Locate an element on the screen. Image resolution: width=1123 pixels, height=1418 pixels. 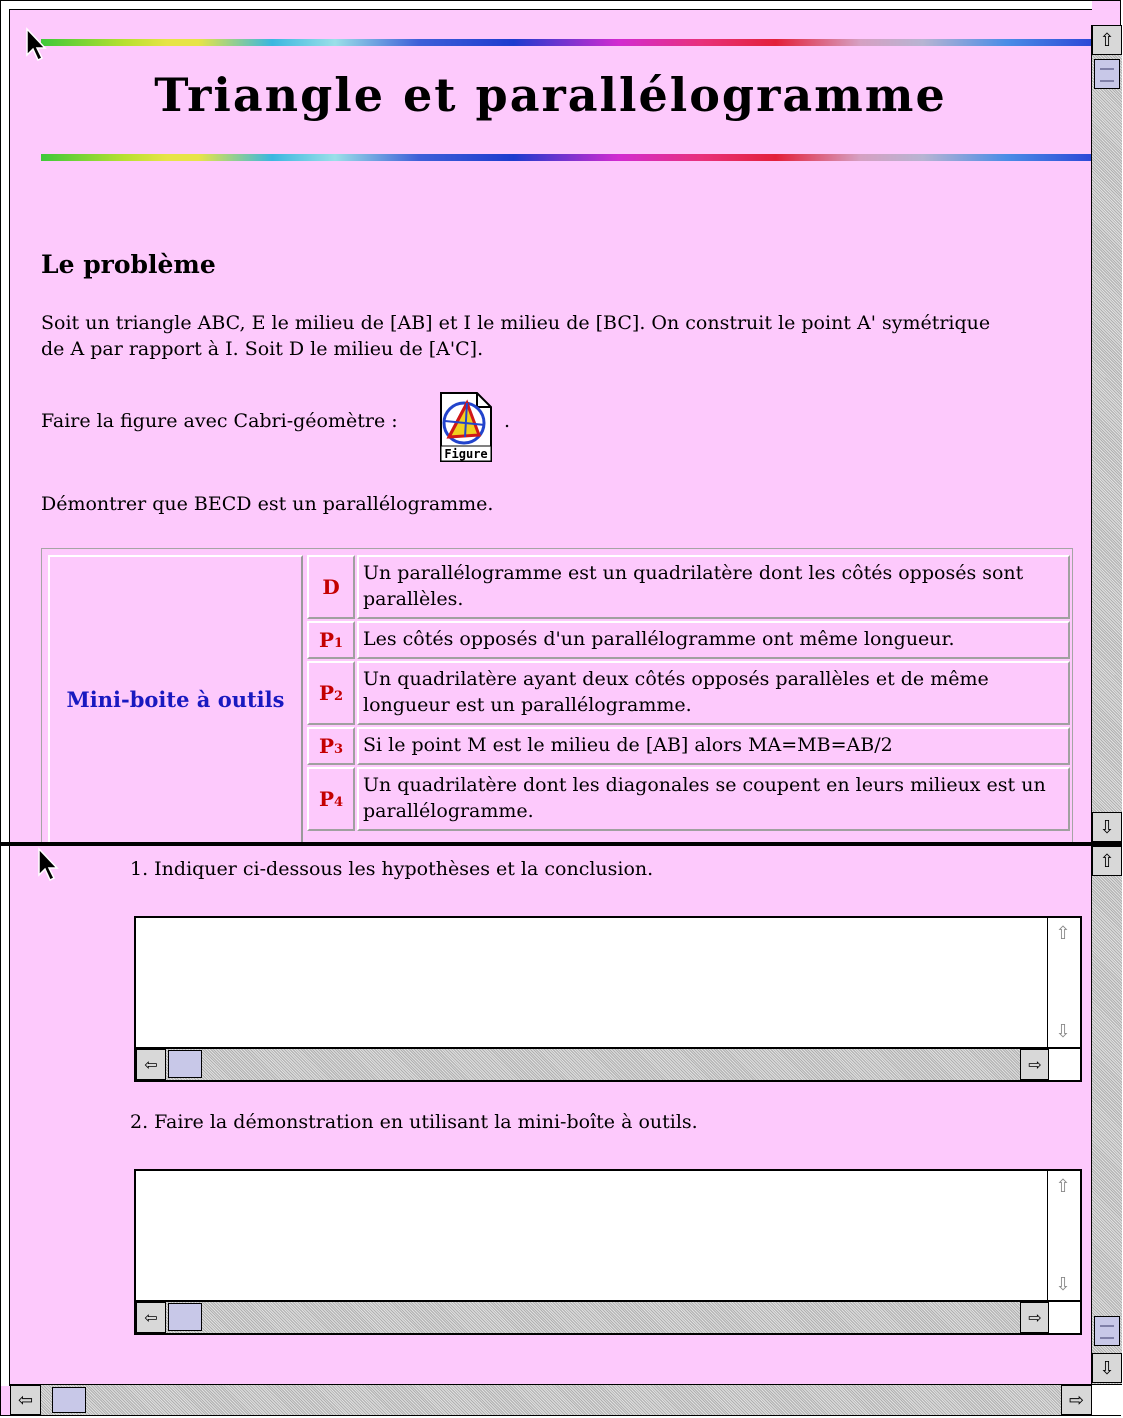
cabri-figure-icon: Figure is located at coordinates (465, 427).